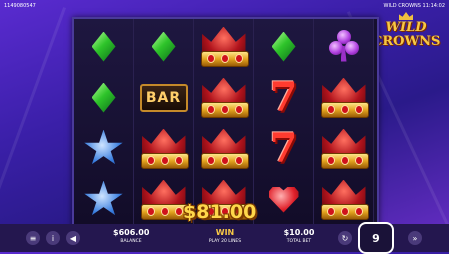 This screenshot has width=449, height=254. What do you see at coordinates (225, 241) in the screenshot?
I see `lines-label: PLAY 20 LINES` at bounding box center [225, 241].